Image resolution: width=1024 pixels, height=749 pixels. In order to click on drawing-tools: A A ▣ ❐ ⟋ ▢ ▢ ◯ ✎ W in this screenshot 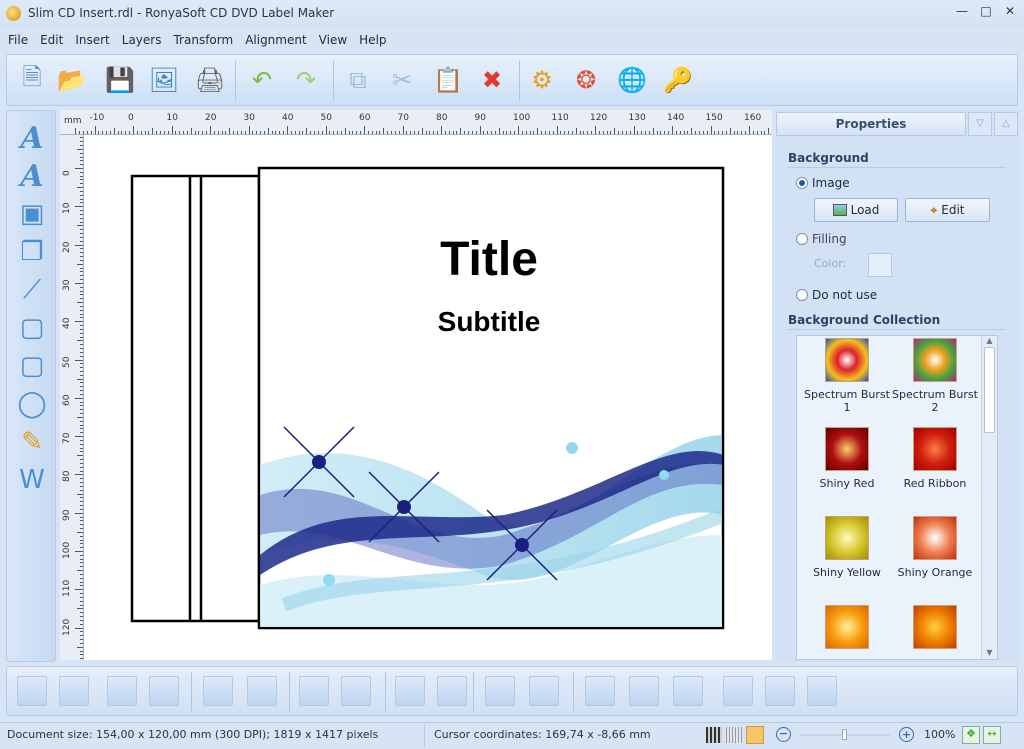, I will do `click(31, 386)`.